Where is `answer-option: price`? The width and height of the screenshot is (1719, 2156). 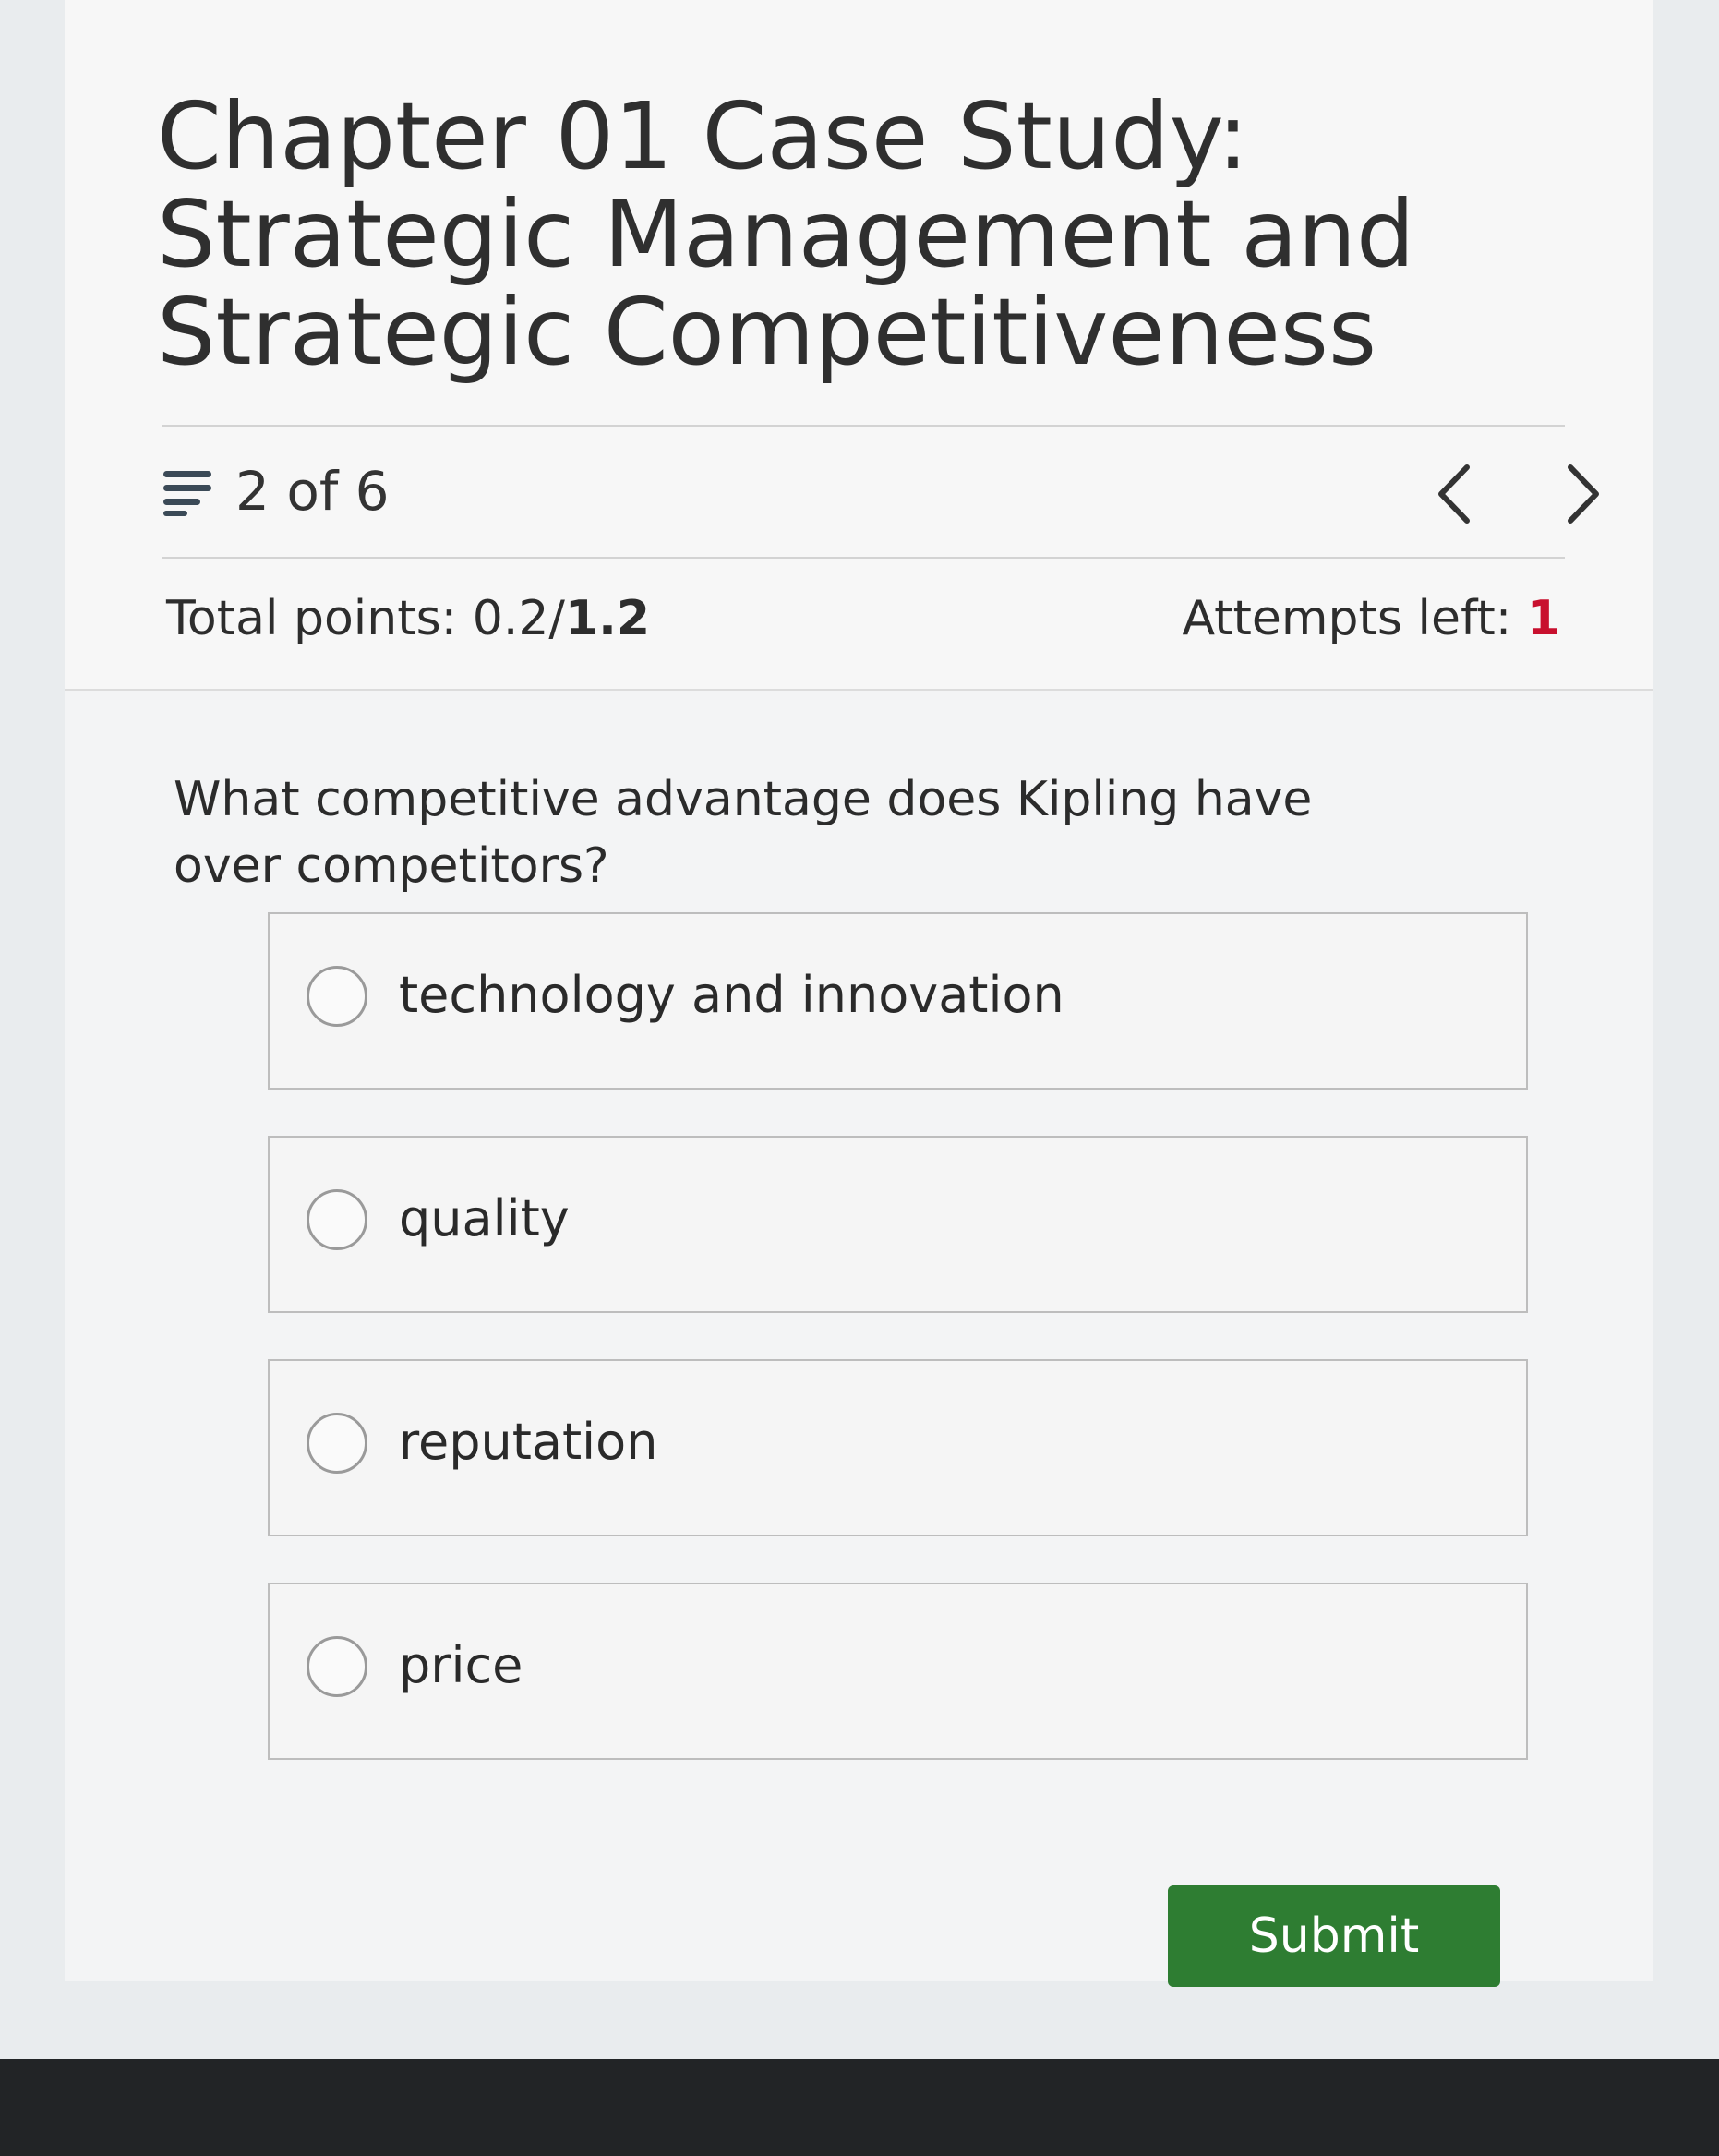
answer-option: price is located at coordinates (898, 1671).